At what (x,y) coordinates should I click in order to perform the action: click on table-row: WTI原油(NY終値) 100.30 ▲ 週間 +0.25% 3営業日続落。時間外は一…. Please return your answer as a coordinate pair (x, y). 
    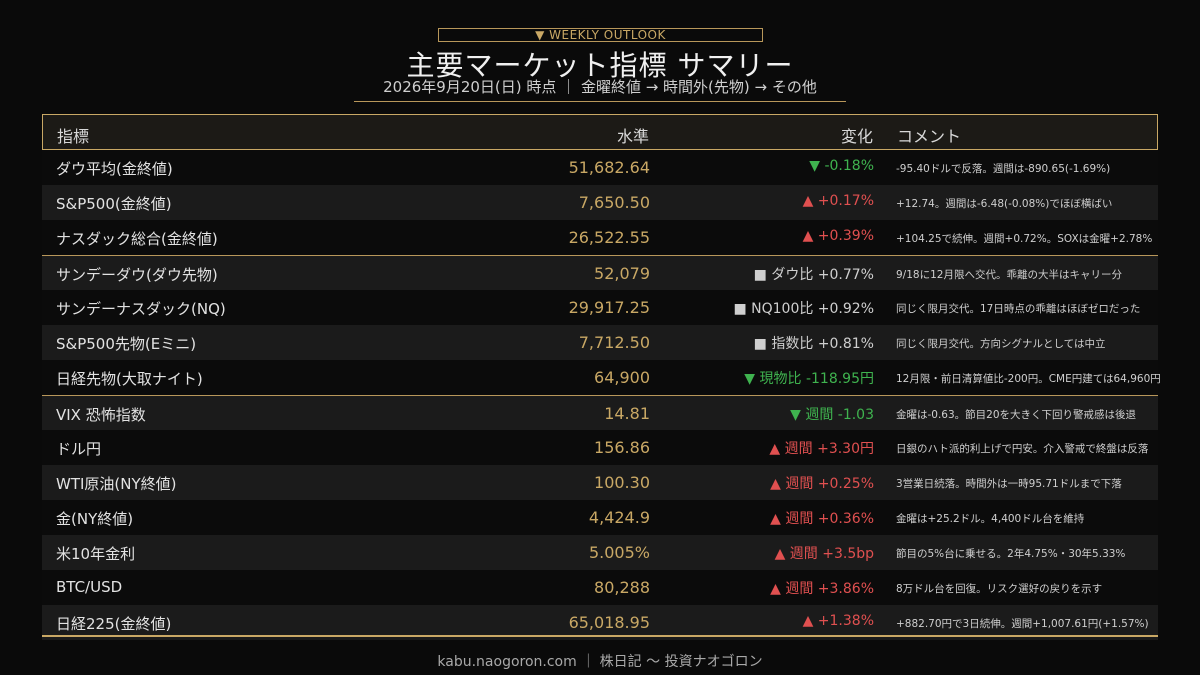
    Looking at the image, I should click on (600, 482).